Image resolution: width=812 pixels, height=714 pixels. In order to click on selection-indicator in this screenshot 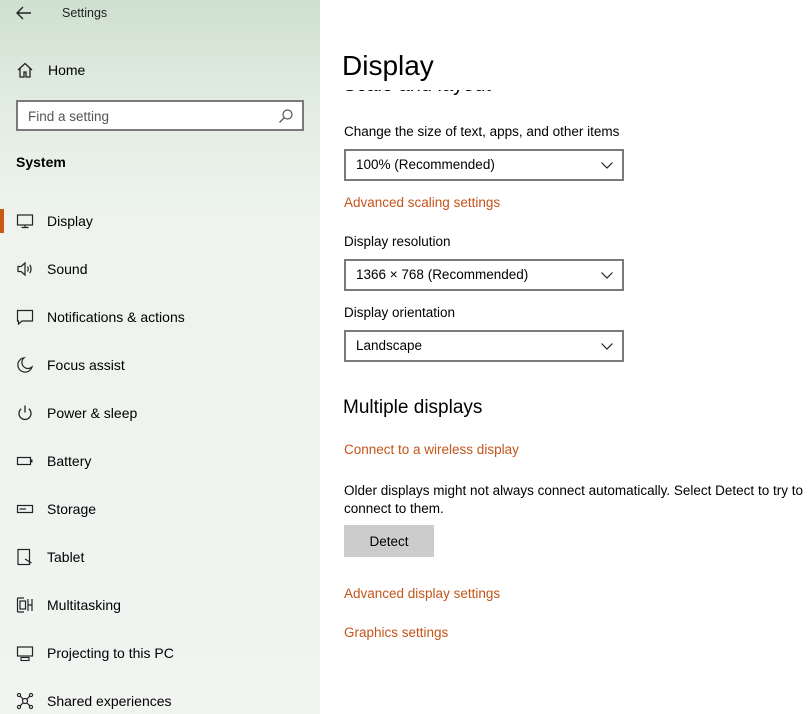, I will do `click(2, 221)`.